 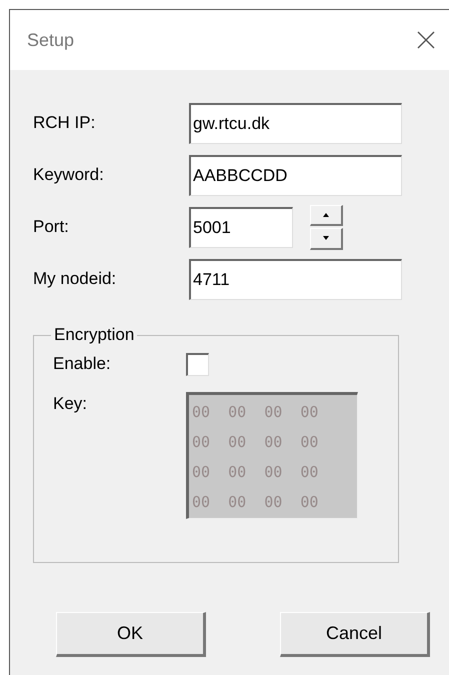 I want to click on input-field: 5001, so click(x=241, y=227).